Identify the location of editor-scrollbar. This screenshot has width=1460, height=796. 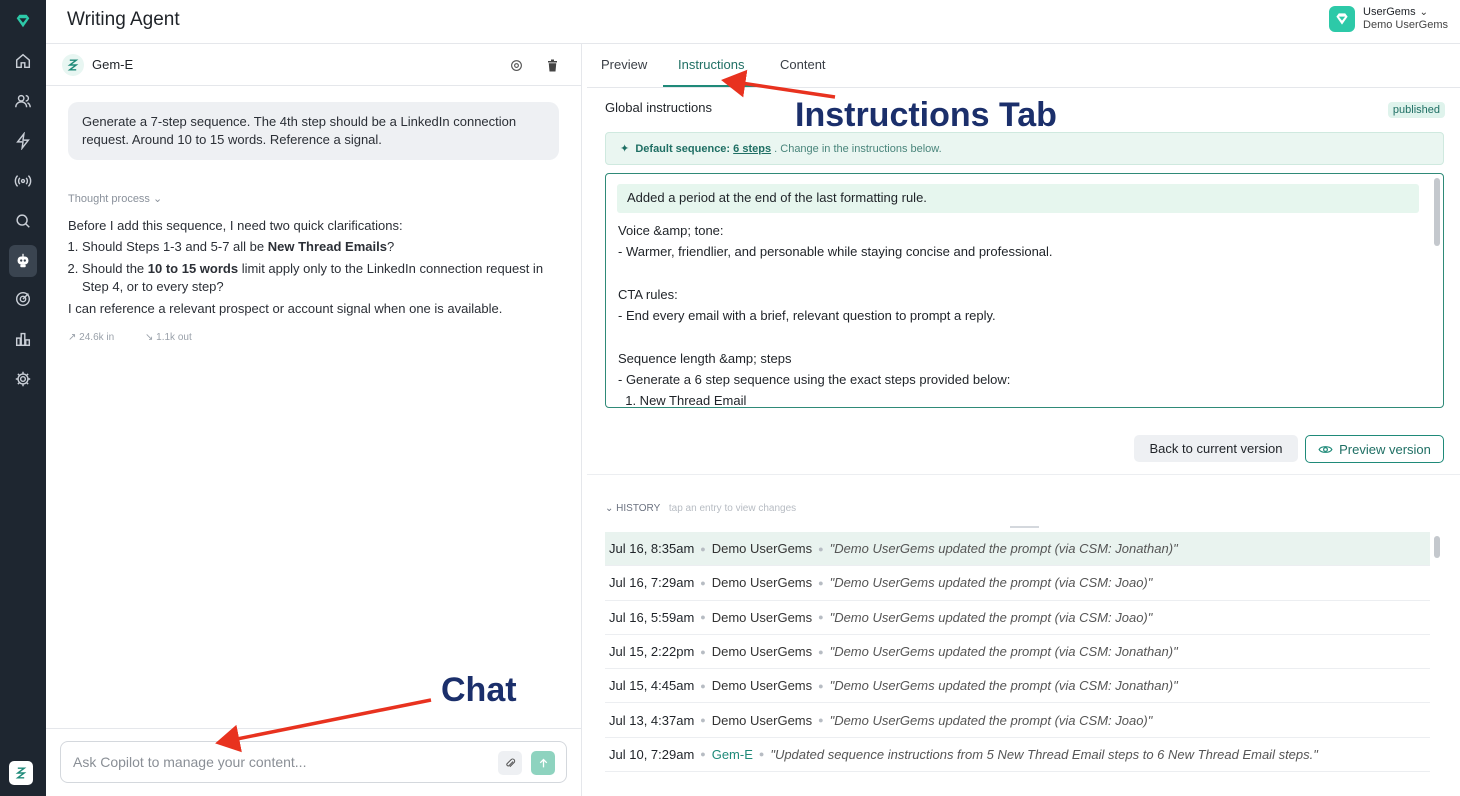
(1437, 212).